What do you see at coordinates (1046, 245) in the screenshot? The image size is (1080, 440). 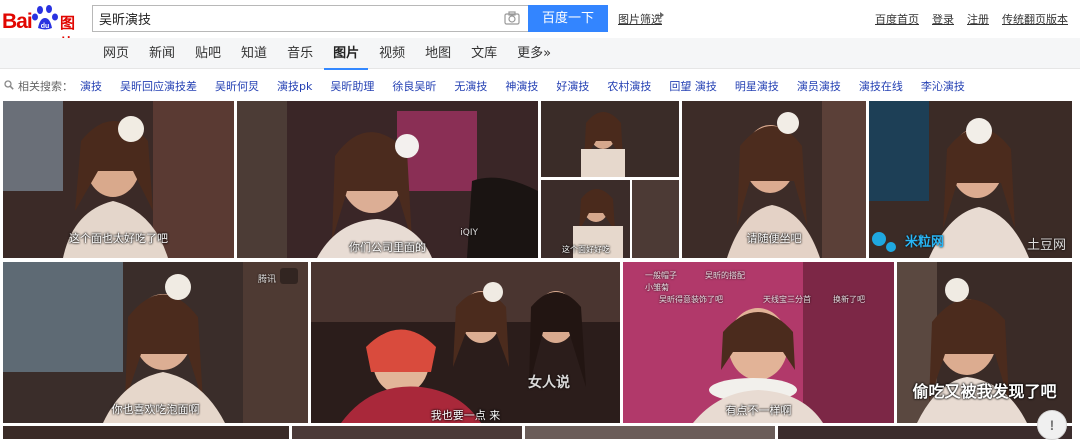 I see `watermark: 土豆网` at bounding box center [1046, 245].